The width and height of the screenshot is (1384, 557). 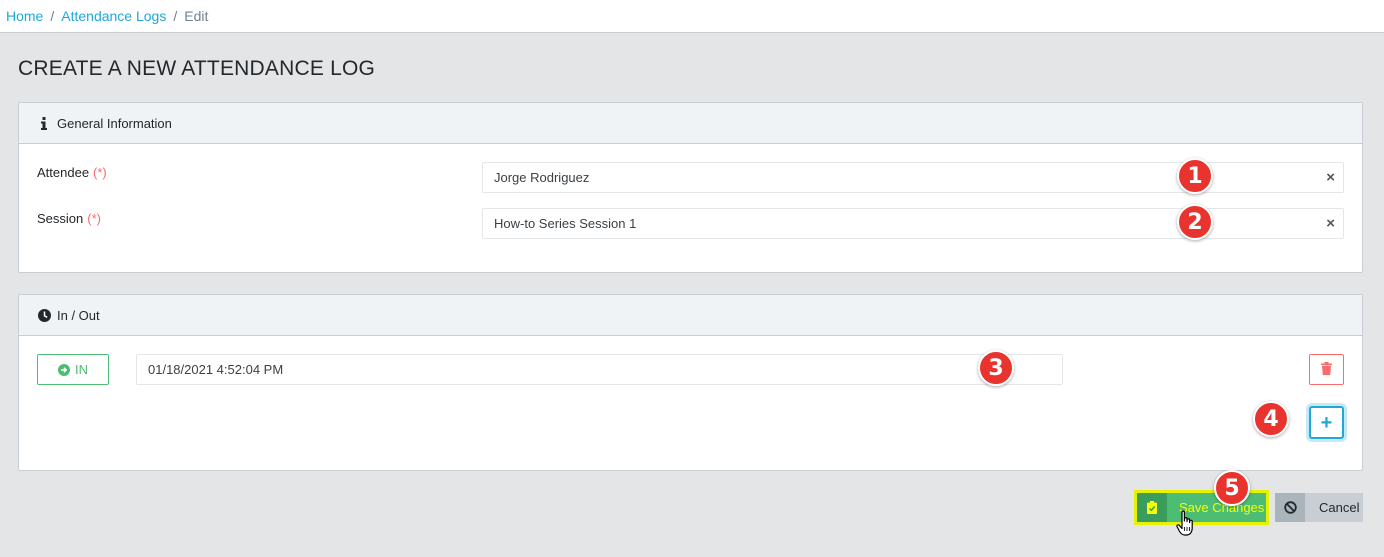 What do you see at coordinates (1330, 177) in the screenshot?
I see `attendee-clear-icon: ×` at bounding box center [1330, 177].